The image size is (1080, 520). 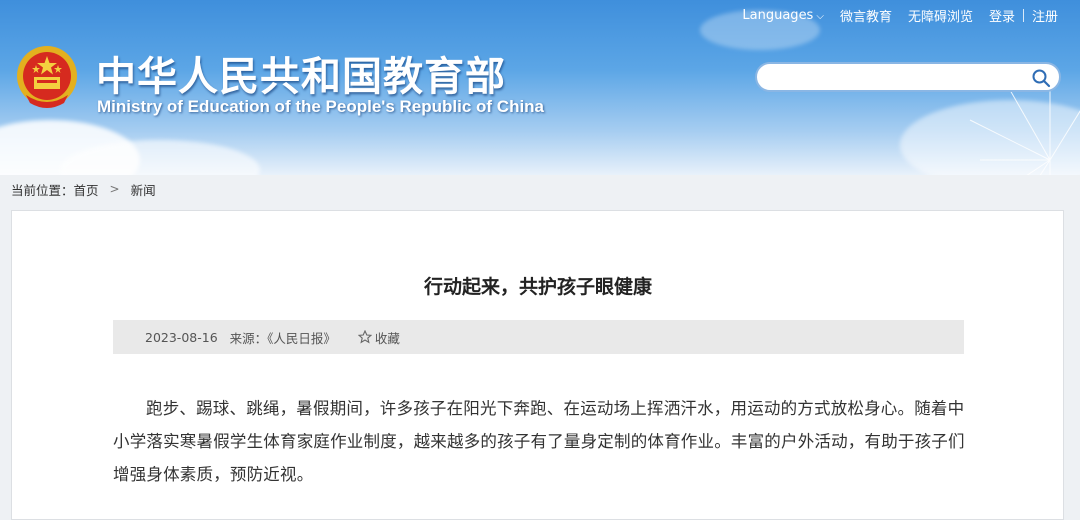 What do you see at coordinates (387, 338) in the screenshot?
I see `favorite-label: 收藏` at bounding box center [387, 338].